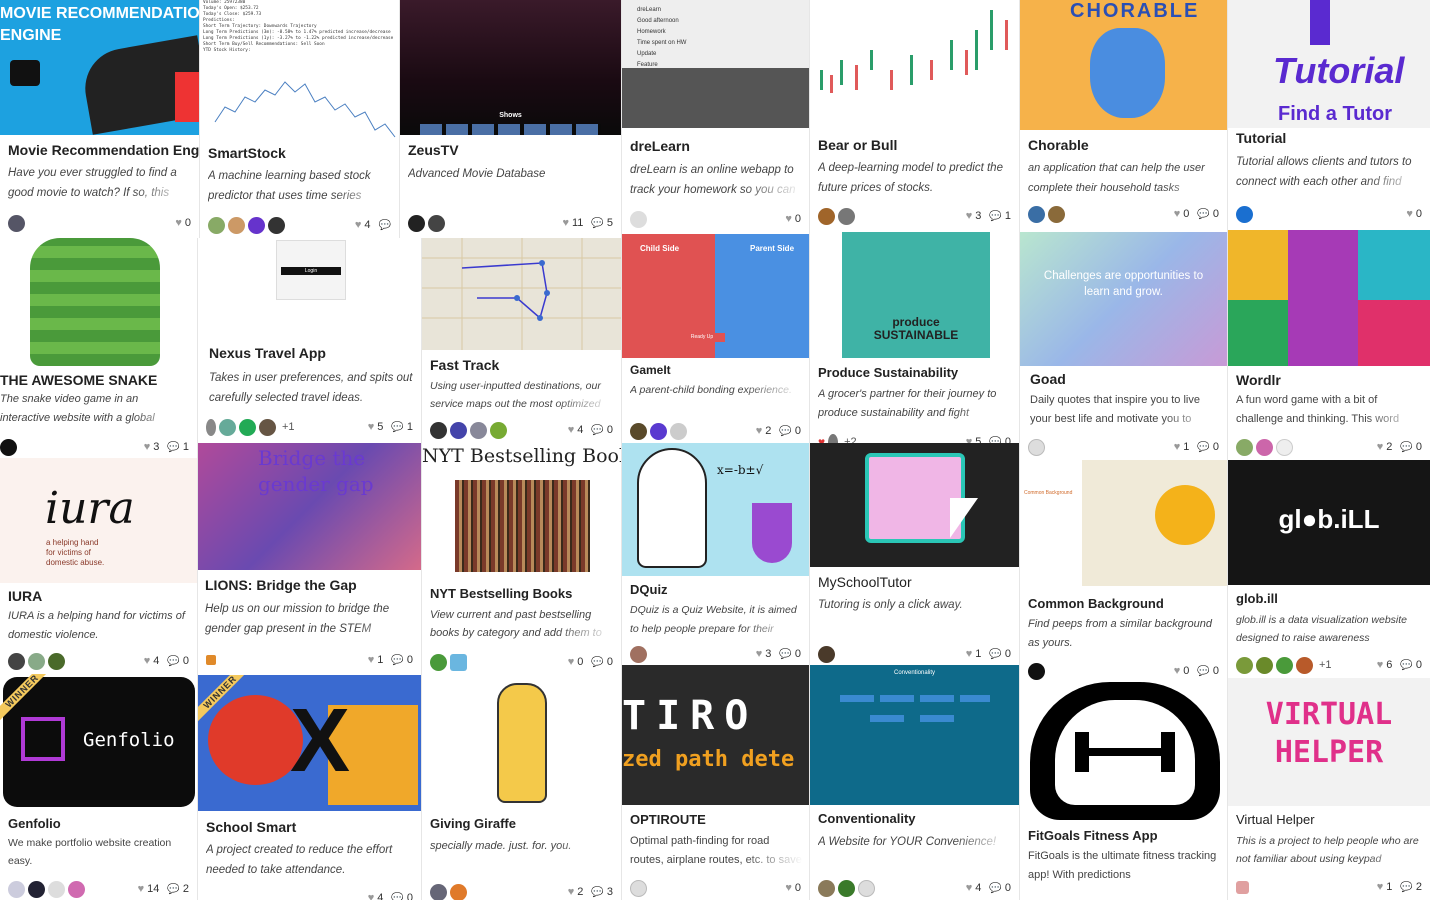 This screenshot has height=900, width=1430. Describe the element at coordinates (888, 372) in the screenshot. I see `project-title: Produce Sustainability` at that location.